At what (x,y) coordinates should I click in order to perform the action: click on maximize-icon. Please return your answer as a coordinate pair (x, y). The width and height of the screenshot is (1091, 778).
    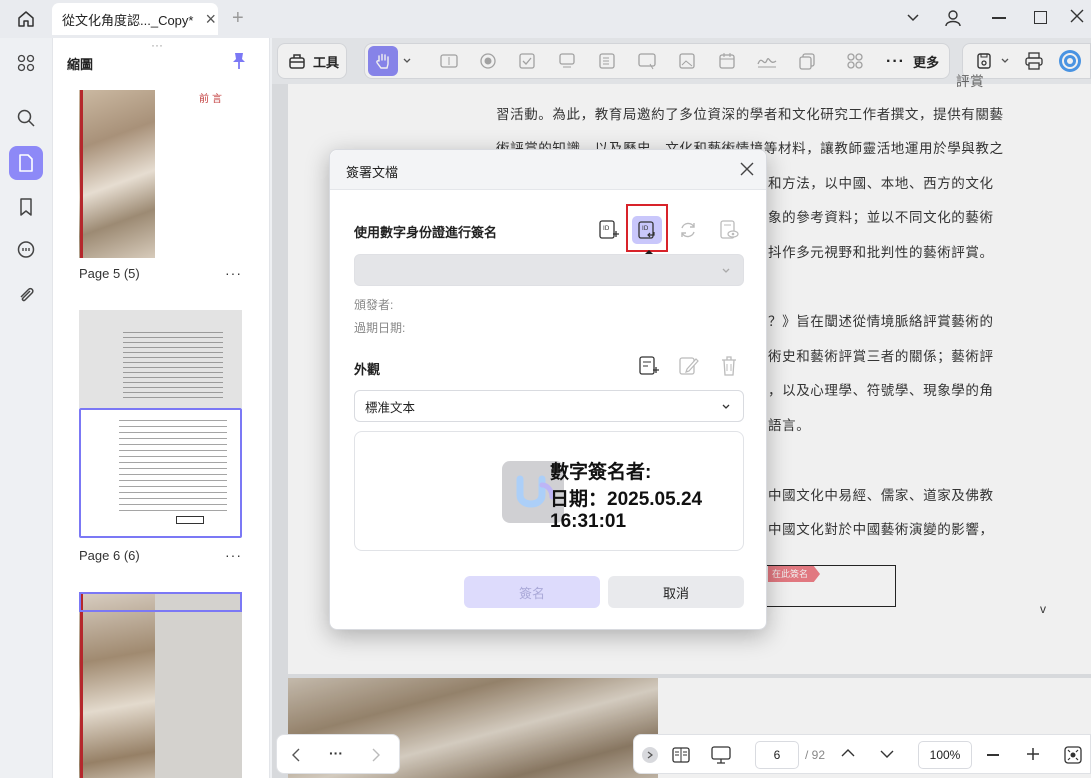
    Looking at the image, I should click on (1040, 17).